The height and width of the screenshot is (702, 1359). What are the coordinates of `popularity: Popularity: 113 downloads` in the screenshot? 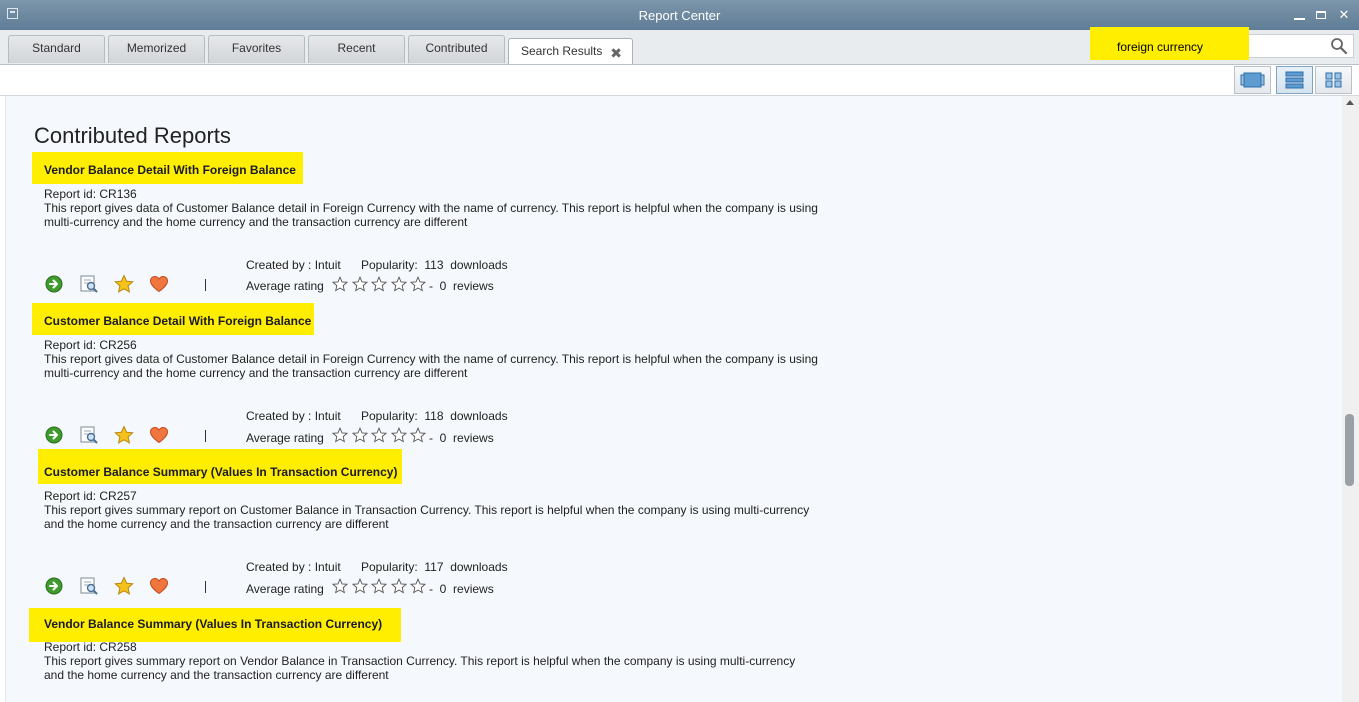 It's located at (434, 265).